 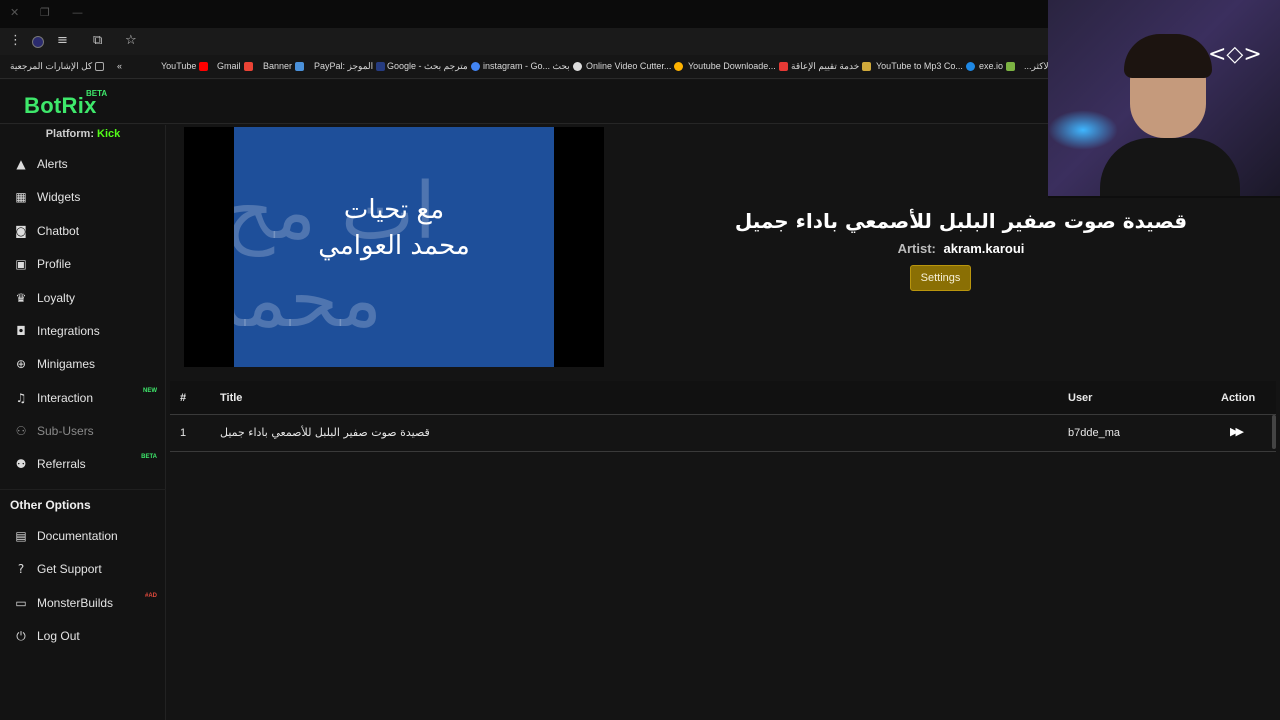 I want to click on bookmark-instagram: instagram - Go... بحث, so click(x=532, y=66).